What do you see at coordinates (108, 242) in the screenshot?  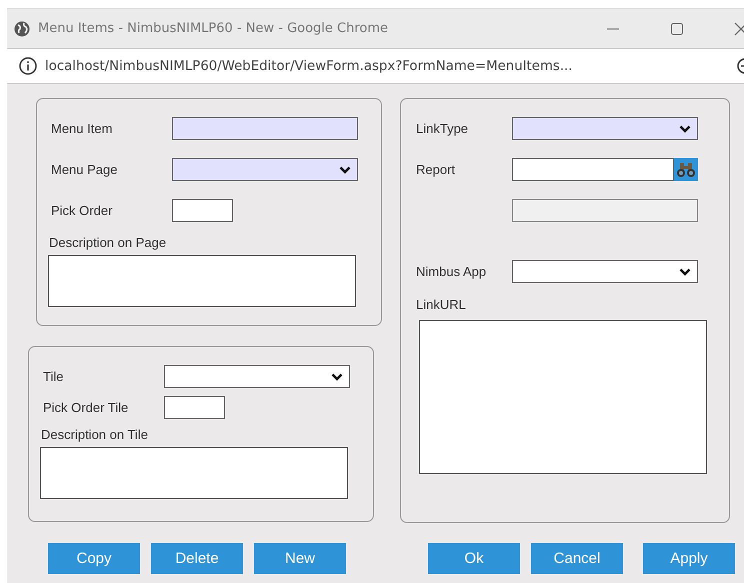 I see `field-label: Description on Page` at bounding box center [108, 242].